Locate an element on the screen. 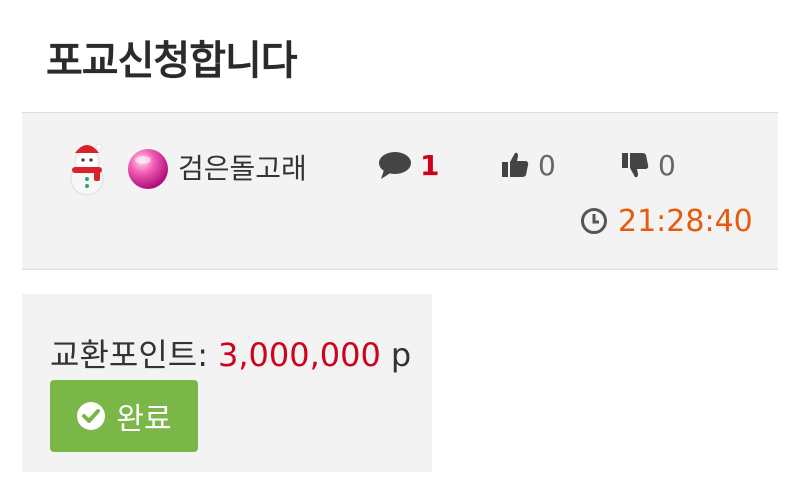 This screenshot has width=800, height=492. comment-count-stat: 1 is located at coordinates (408, 165).